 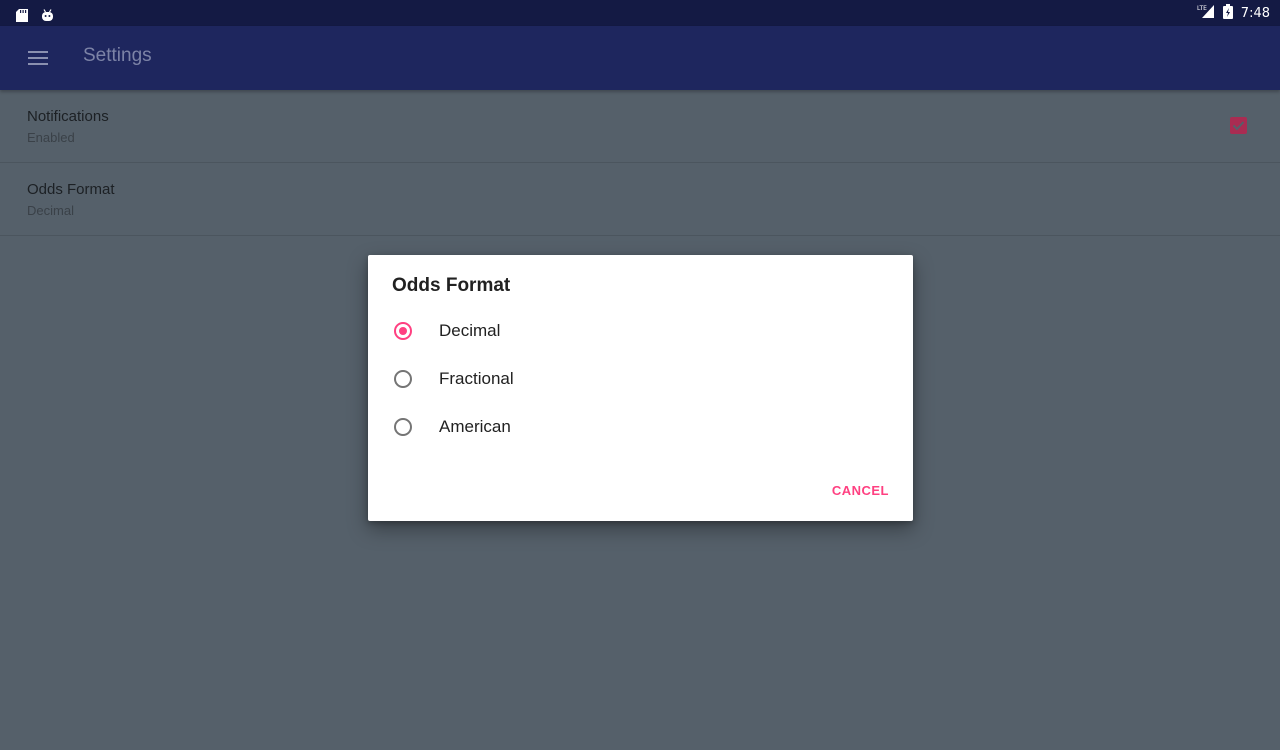 What do you see at coordinates (68, 116) in the screenshot?
I see `preference-title: Notifications` at bounding box center [68, 116].